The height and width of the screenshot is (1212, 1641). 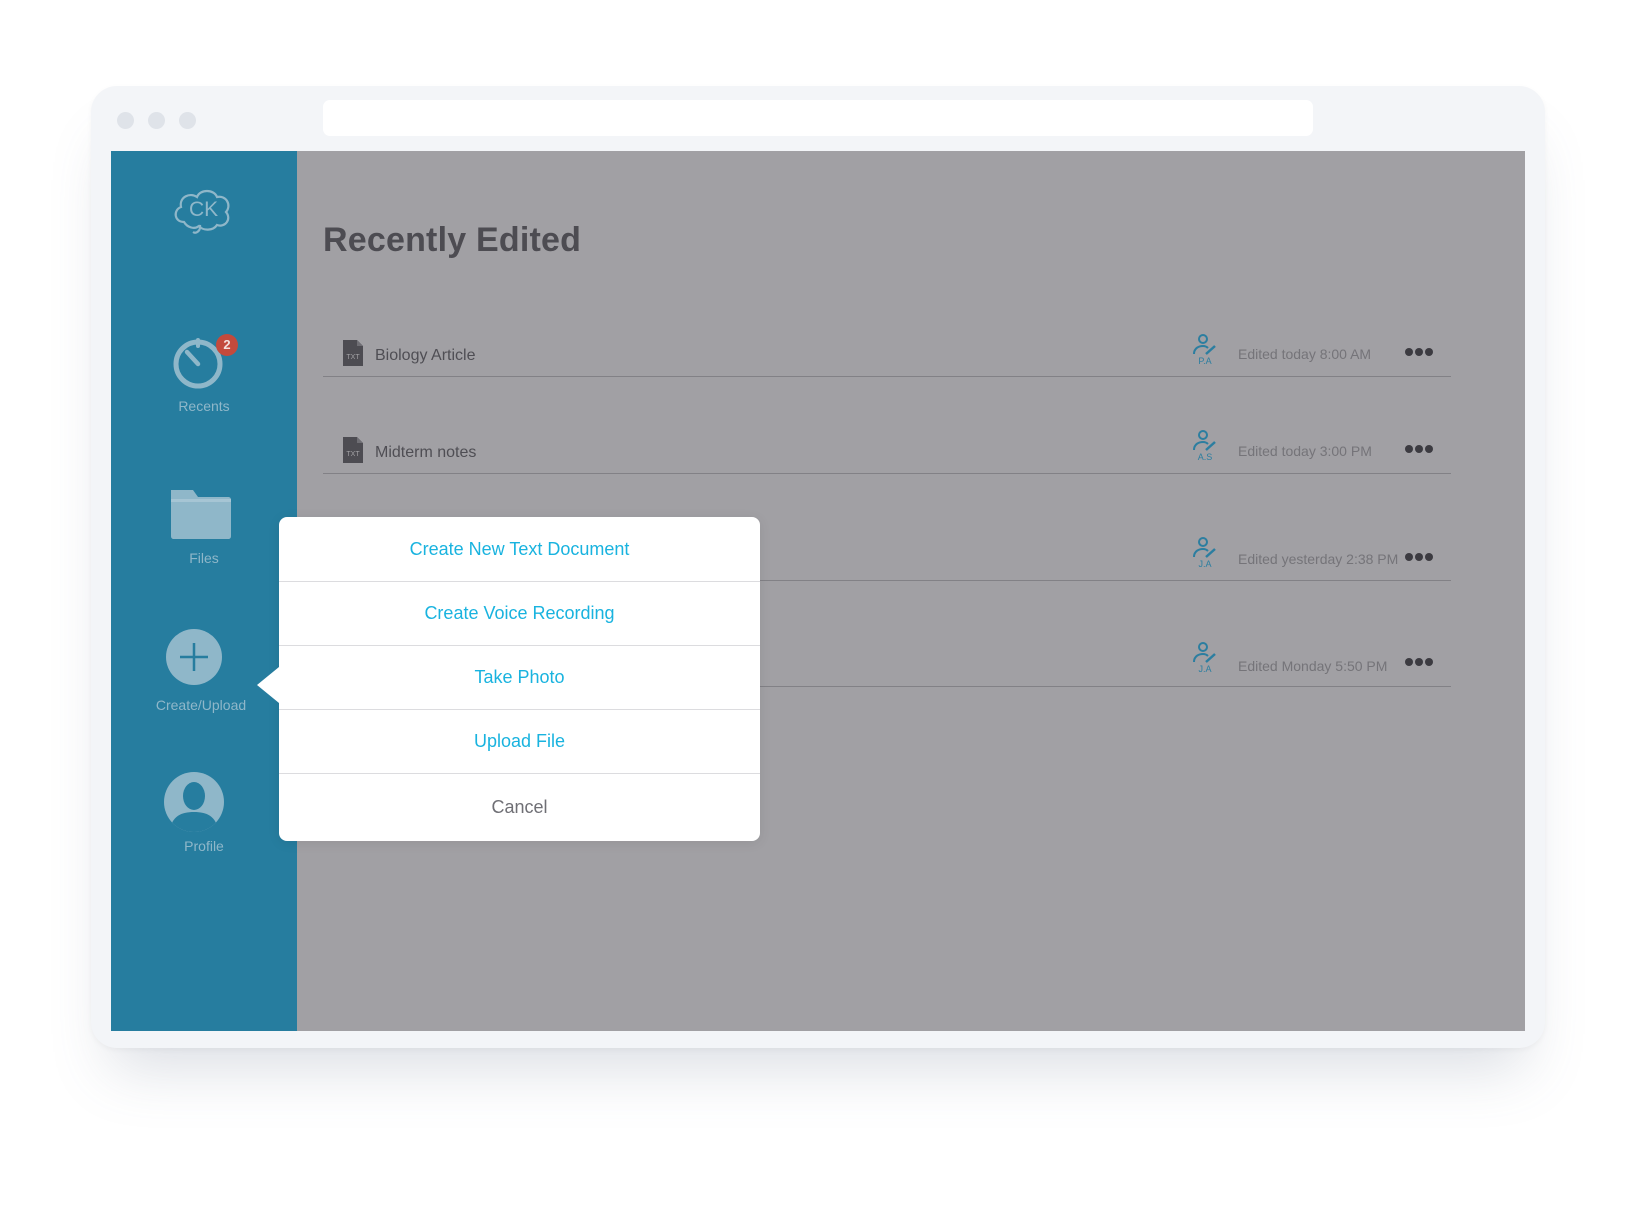 What do you see at coordinates (1205, 447) in the screenshot?
I see `user-edit-icon: A.S` at bounding box center [1205, 447].